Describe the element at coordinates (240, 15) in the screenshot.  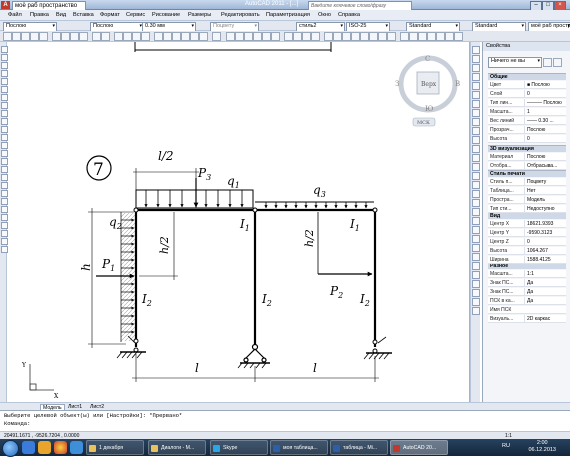
I see `menu-modify: Редактировать` at that location.